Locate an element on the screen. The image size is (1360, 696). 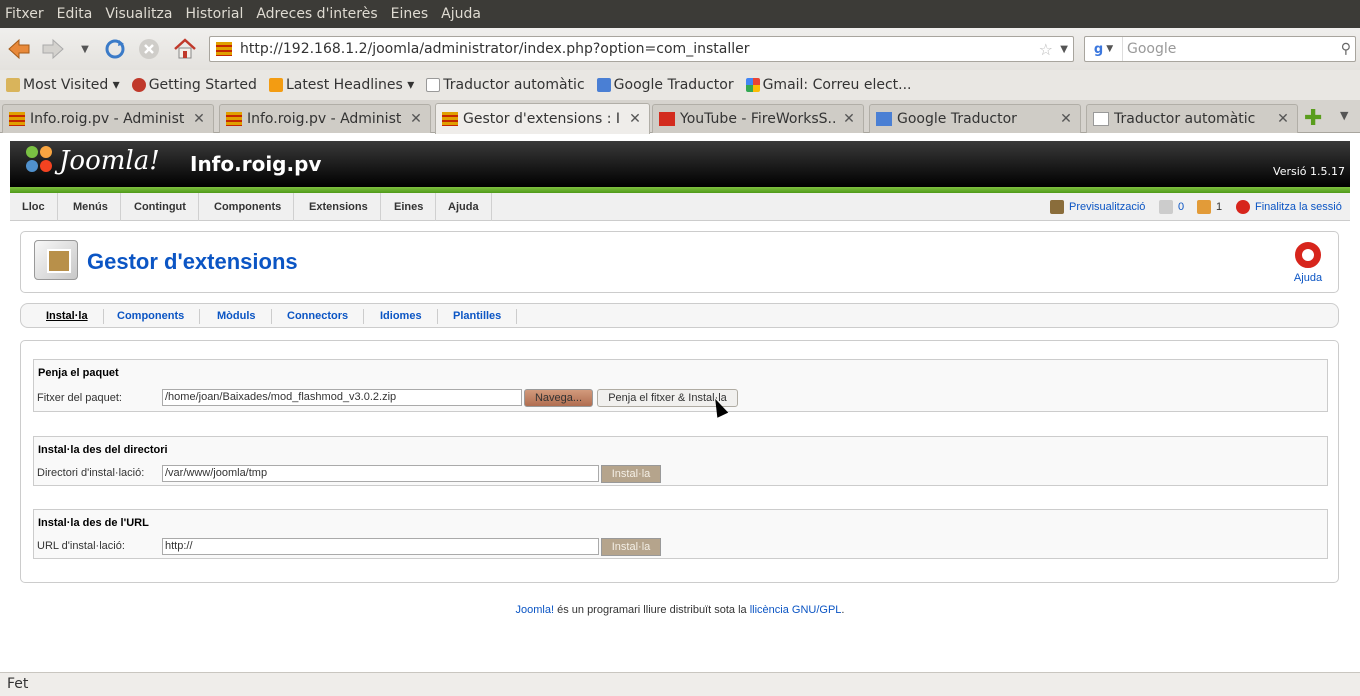
url-label: URL d'instal·lació: is located at coordinates (81, 546).